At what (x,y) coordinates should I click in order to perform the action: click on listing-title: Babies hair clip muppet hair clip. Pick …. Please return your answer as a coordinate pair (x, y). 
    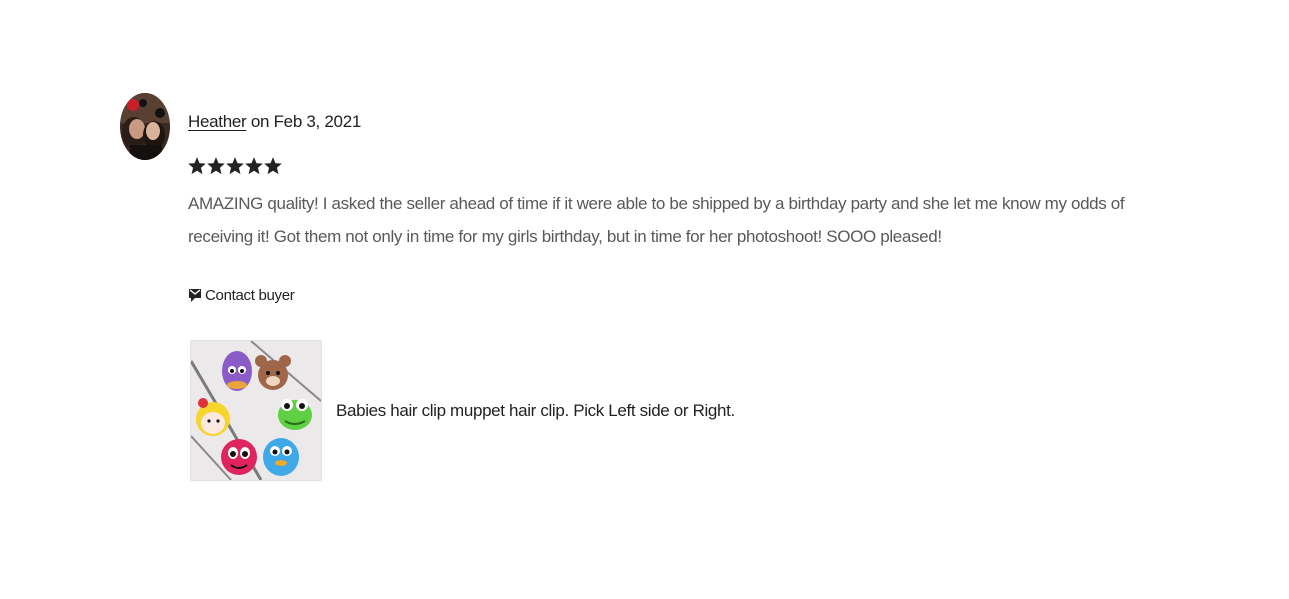
    Looking at the image, I should click on (535, 411).